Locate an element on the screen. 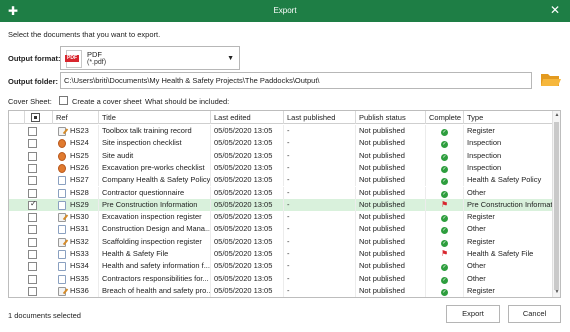  cell-ref: HS29 is located at coordinates (83, 205).